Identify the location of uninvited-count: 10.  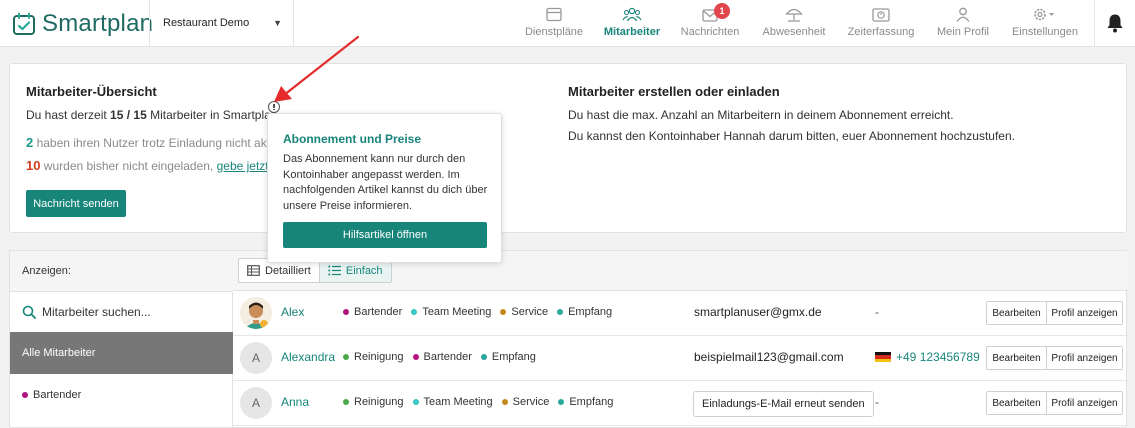
(33, 165).